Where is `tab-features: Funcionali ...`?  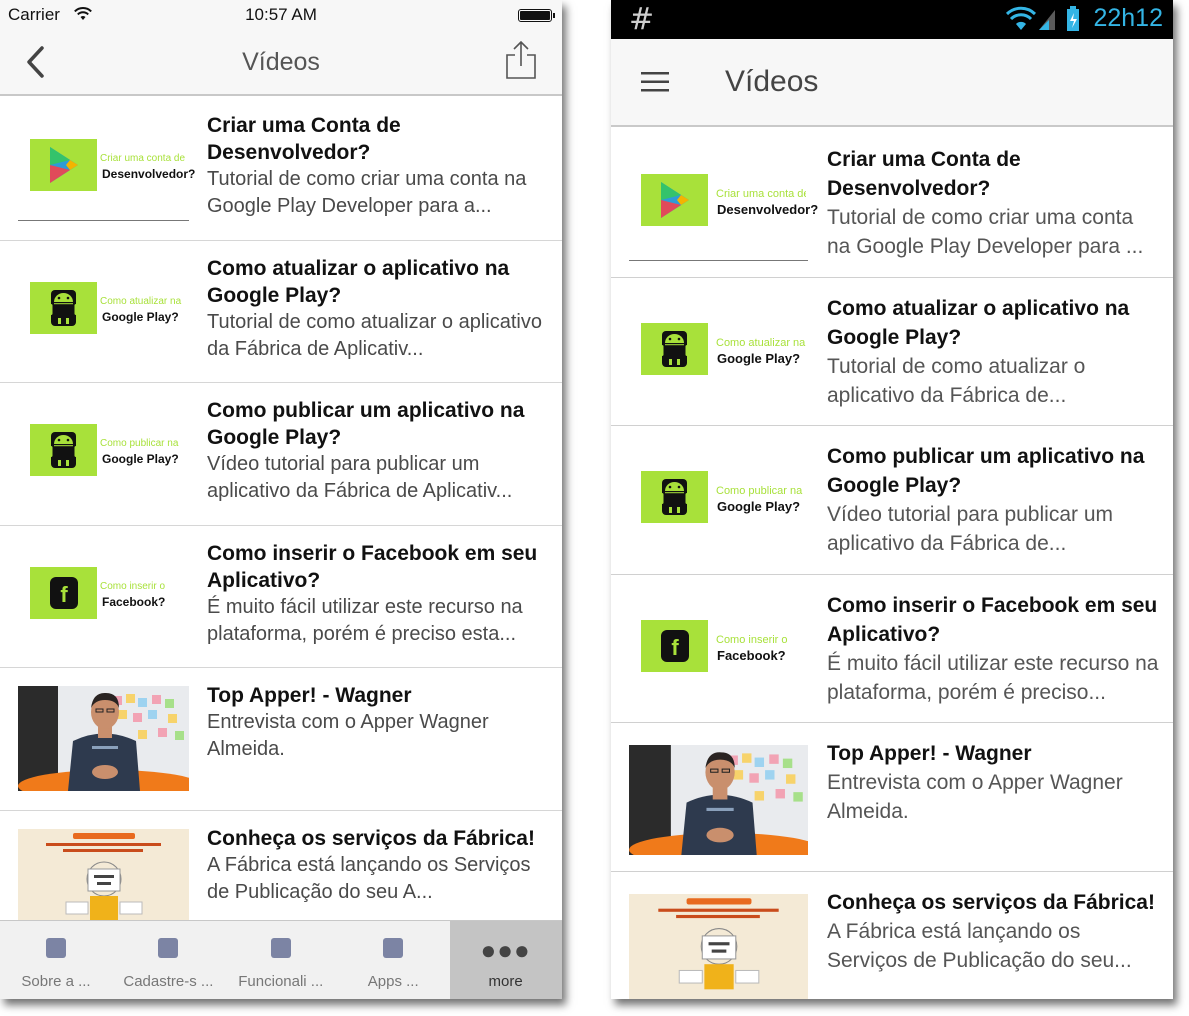 tab-features: Funcionali ... is located at coordinates (281, 960).